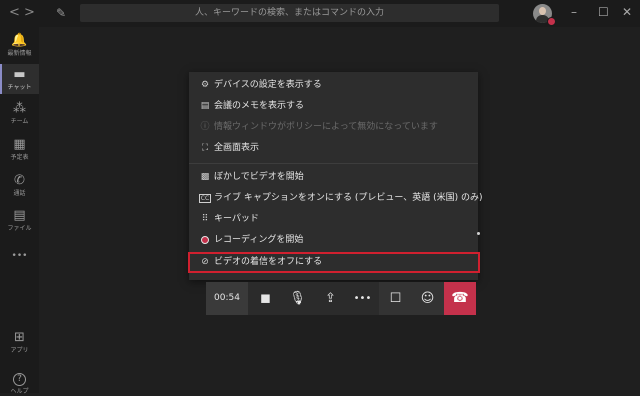 Image resolution: width=640 pixels, height=396 pixels. What do you see at coordinates (333, 240) in the screenshot?
I see `menu-item-start-recording: レコーディングを開始` at bounding box center [333, 240].